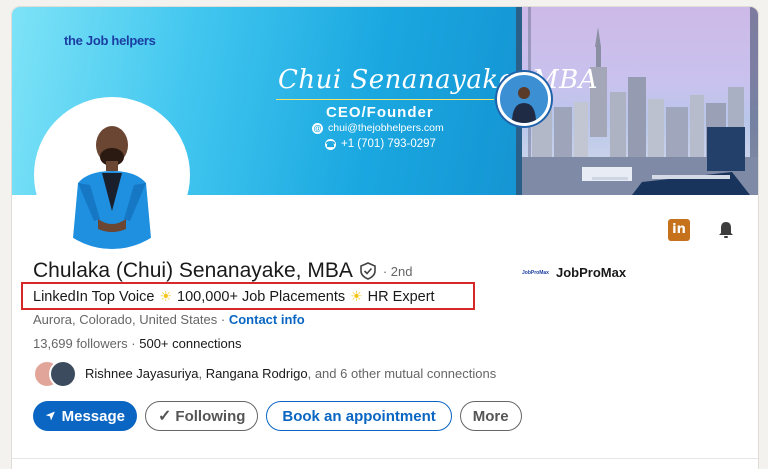 This screenshot has height=469, width=768. I want to click on appointment-label: Book an appointment, so click(359, 416).